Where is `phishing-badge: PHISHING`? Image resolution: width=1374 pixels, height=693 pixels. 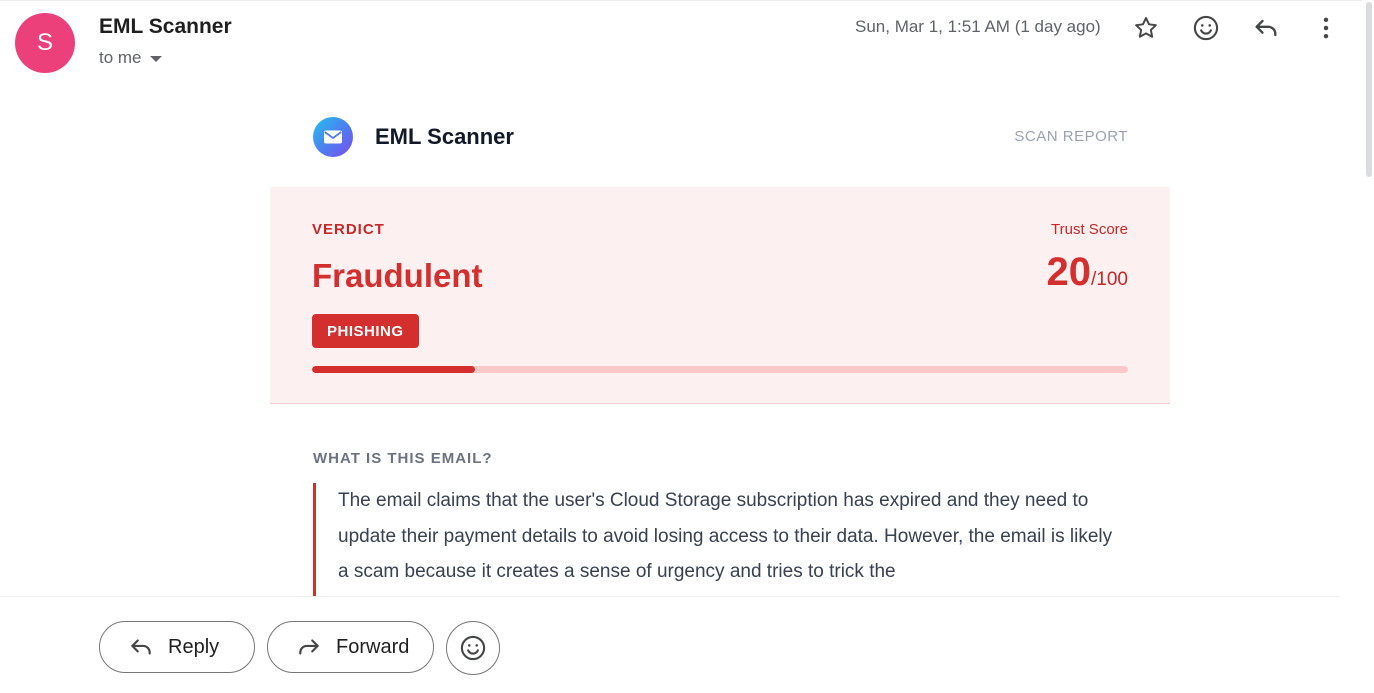
phishing-badge: PHISHING is located at coordinates (365, 331).